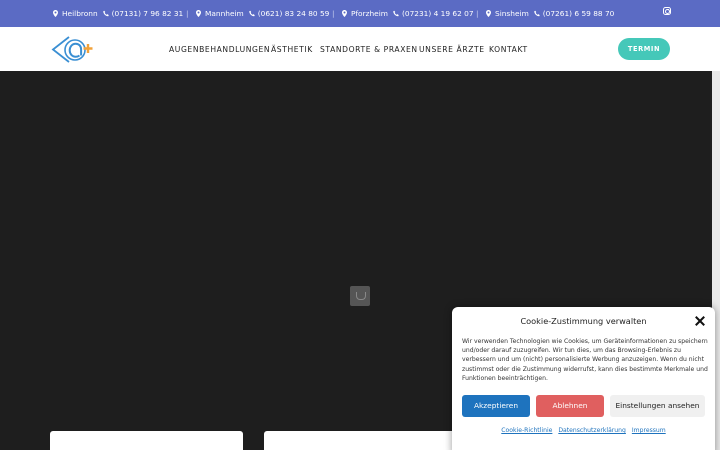 Image resolution: width=720 pixels, height=450 pixels. What do you see at coordinates (360, 296) in the screenshot?
I see `video-placeholder-icon` at bounding box center [360, 296].